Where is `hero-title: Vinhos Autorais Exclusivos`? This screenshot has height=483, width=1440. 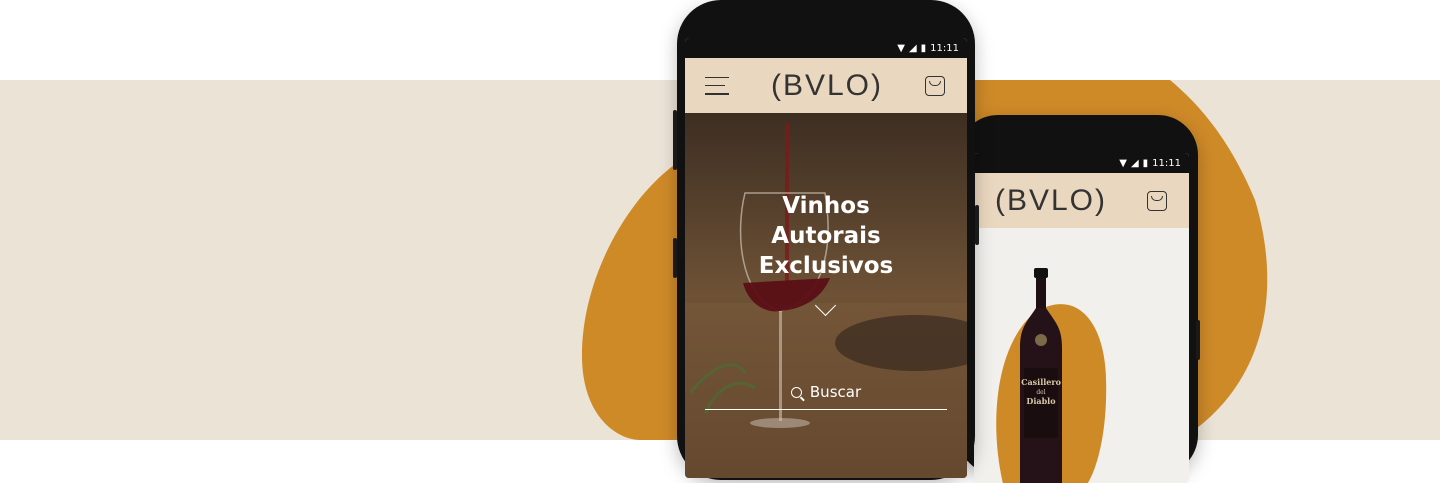 hero-title: Vinhos Autorais Exclusivos is located at coordinates (826, 236).